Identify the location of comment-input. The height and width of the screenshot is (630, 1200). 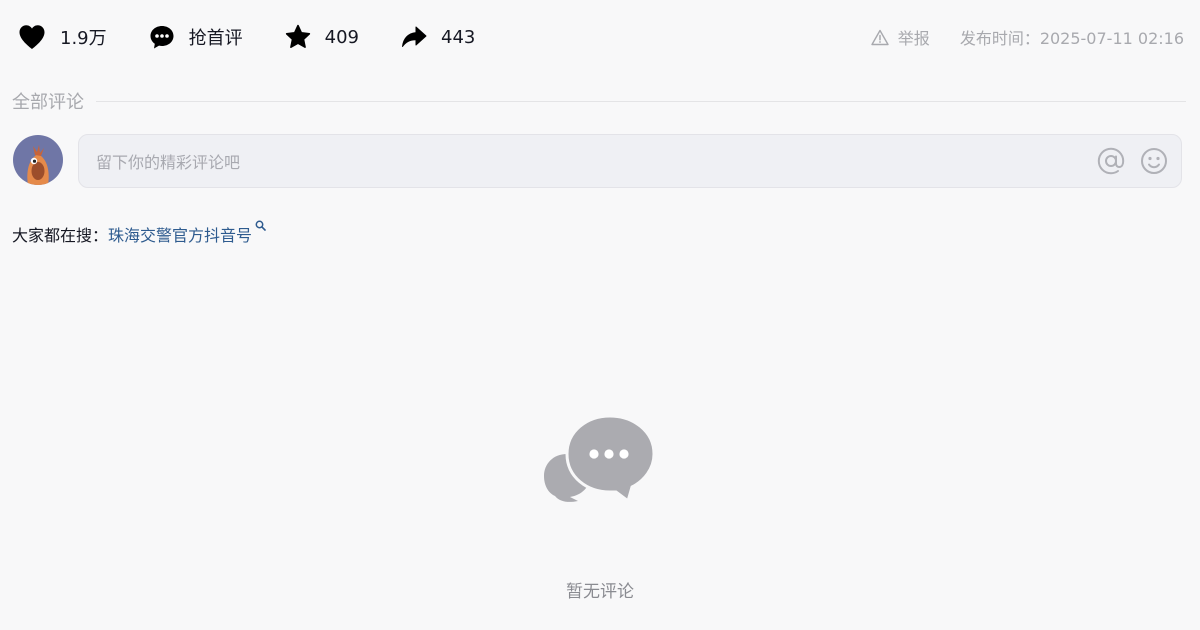
(586, 162).